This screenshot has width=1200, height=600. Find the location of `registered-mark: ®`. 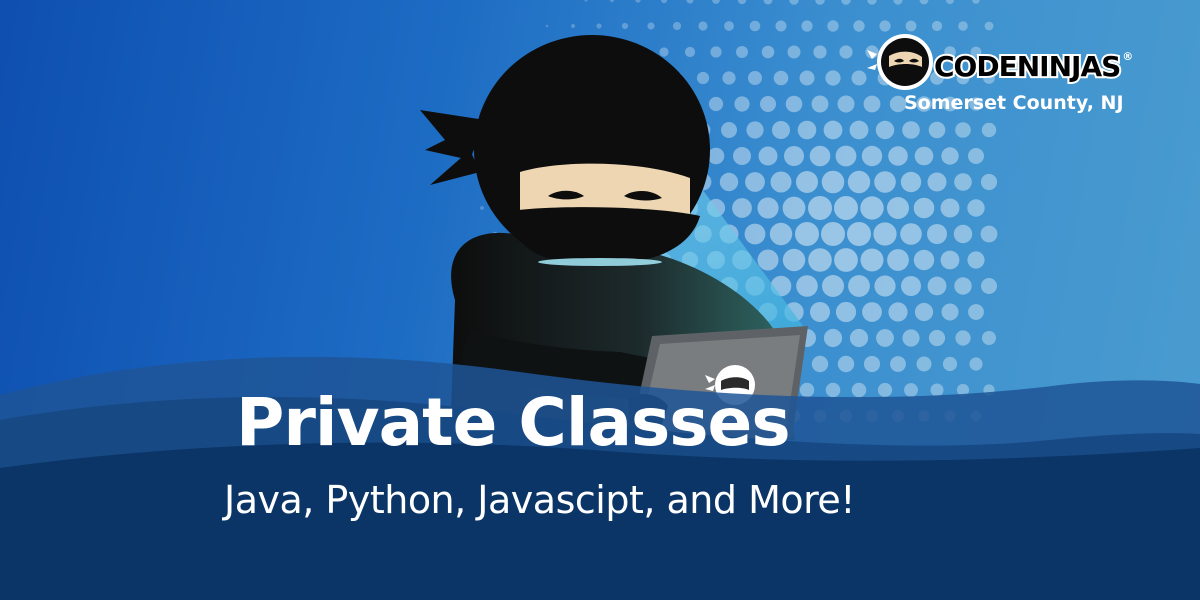

registered-mark: ® is located at coordinates (1127, 56).